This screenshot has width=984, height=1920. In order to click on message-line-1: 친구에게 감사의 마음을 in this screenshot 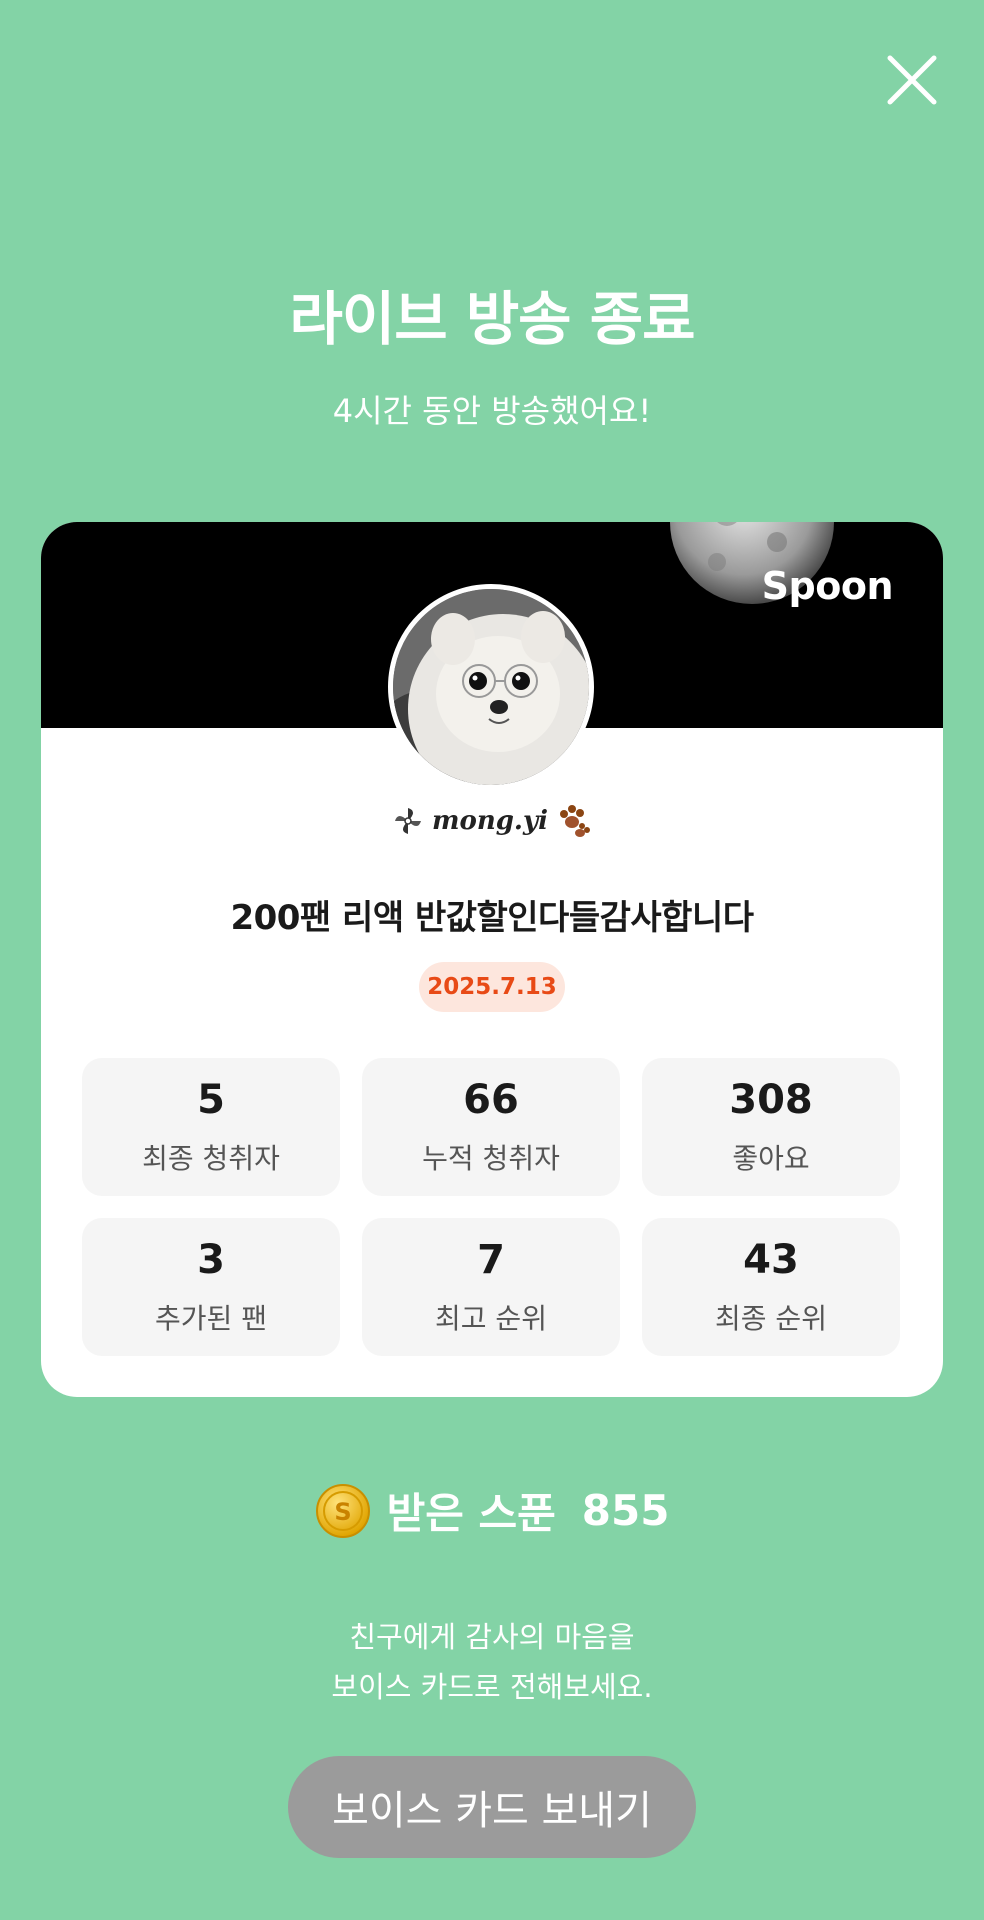, I will do `click(492, 1637)`.